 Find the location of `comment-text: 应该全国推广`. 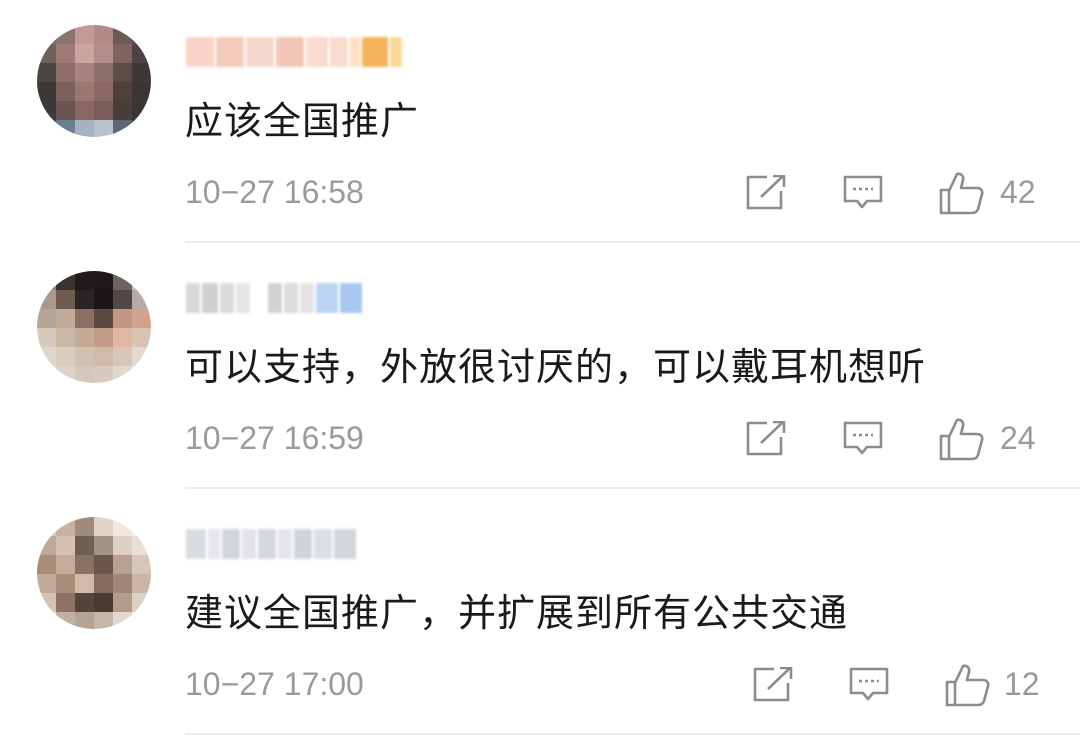

comment-text: 应该全国推广 is located at coordinates (302, 121).